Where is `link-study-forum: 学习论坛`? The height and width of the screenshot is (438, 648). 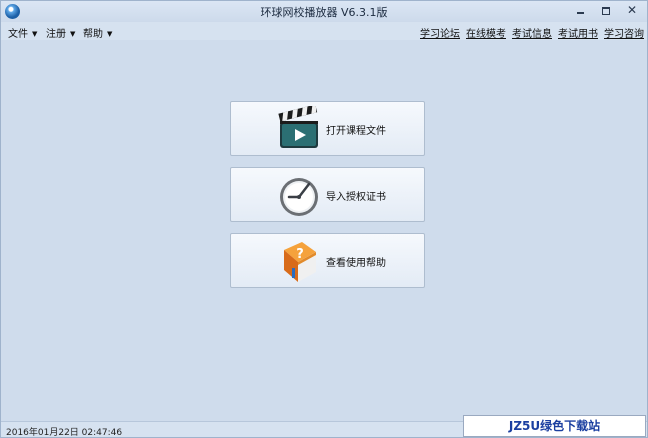 link-study-forum: 学习论坛 is located at coordinates (440, 32).